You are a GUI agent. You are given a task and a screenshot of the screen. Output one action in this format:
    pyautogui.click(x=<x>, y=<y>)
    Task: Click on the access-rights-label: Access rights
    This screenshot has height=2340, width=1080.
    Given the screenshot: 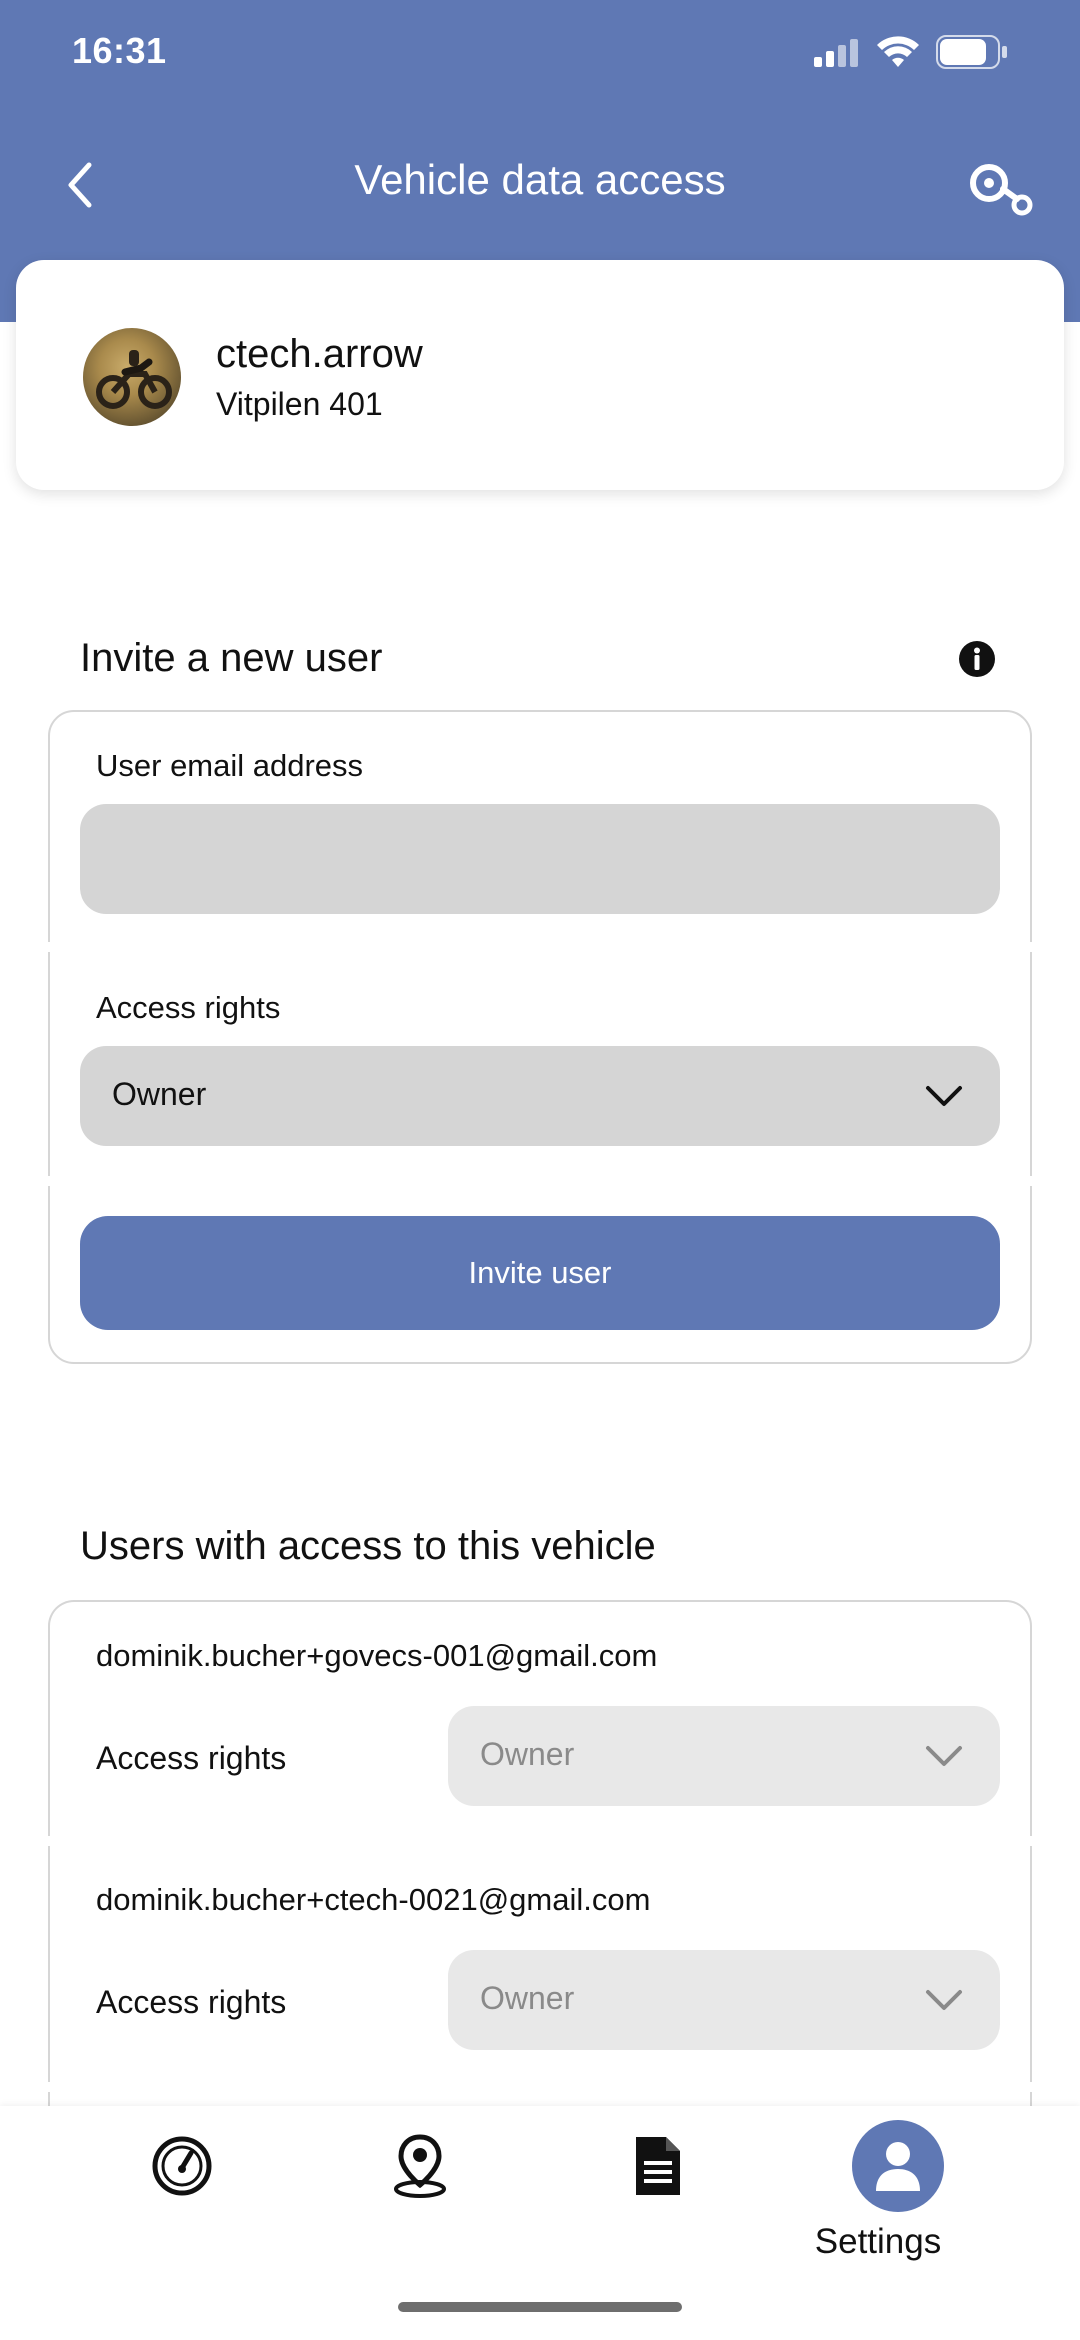 What is the action you would take?
    pyautogui.click(x=188, y=1007)
    